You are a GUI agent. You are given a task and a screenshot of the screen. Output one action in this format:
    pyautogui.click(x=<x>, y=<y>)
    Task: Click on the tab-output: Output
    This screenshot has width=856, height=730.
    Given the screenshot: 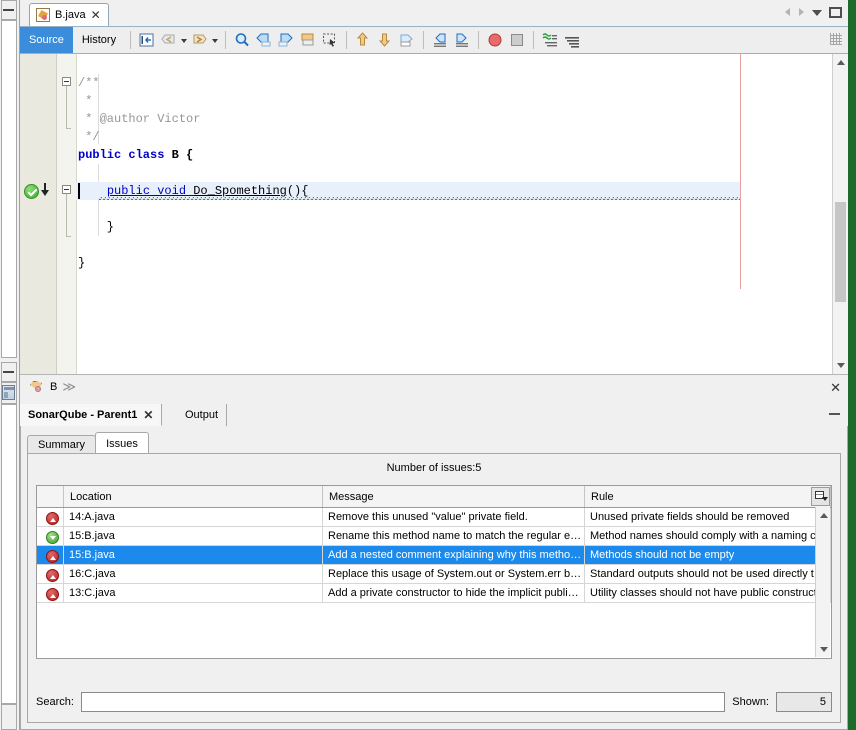 What is the action you would take?
    pyautogui.click(x=202, y=415)
    